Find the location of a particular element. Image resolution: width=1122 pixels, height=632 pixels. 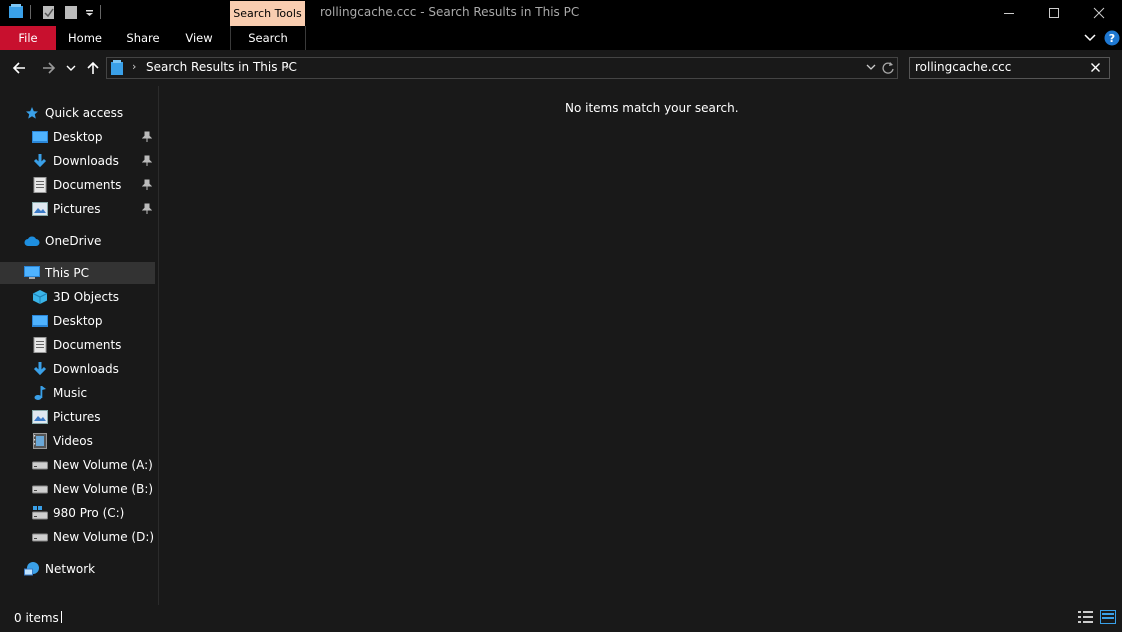

sidebar-item-documents-quick: Documents is located at coordinates (76, 185).